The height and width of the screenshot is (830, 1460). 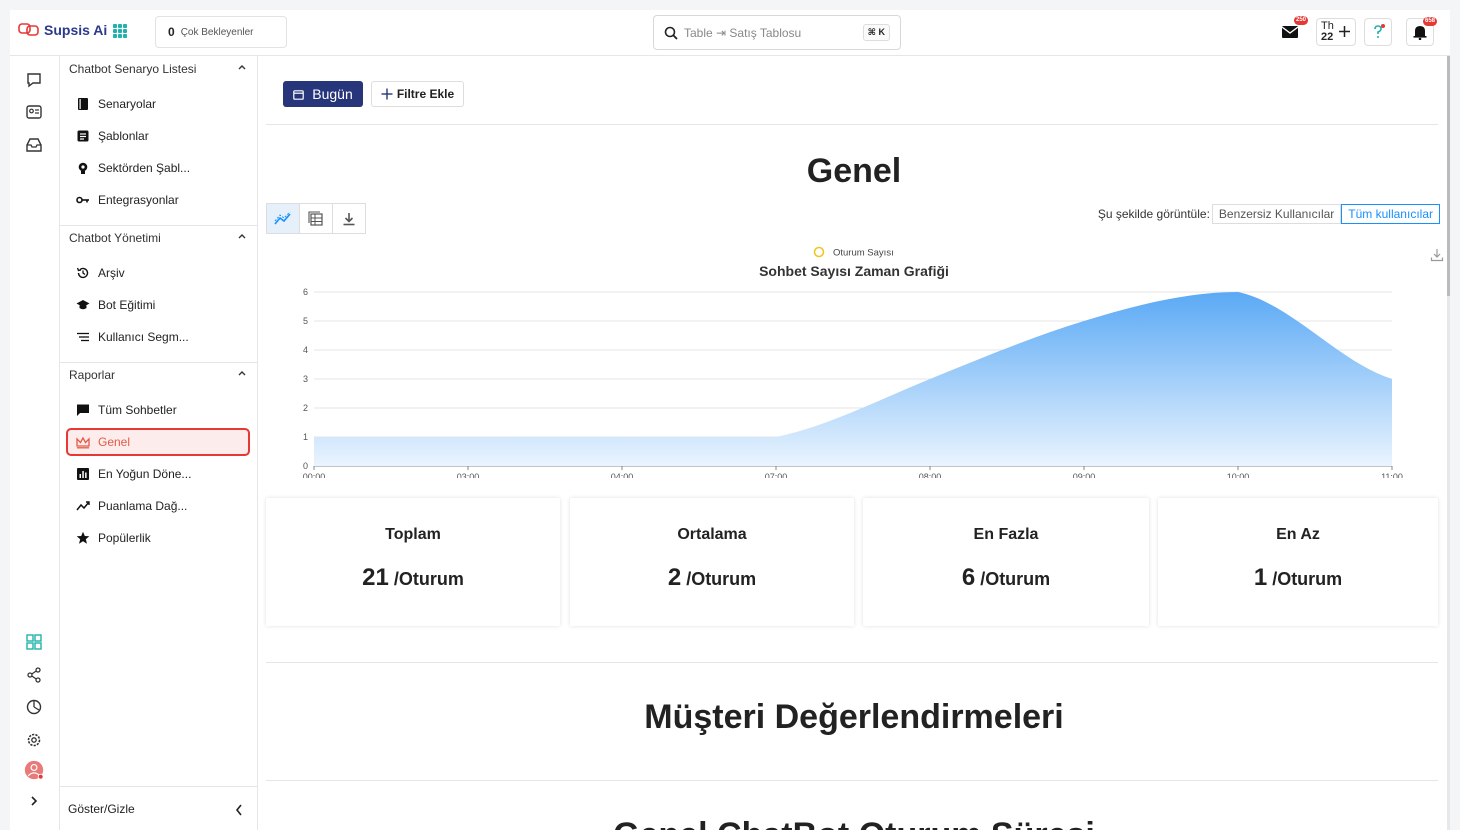 What do you see at coordinates (1300, 20) in the screenshot?
I see `mail-badge: 250` at bounding box center [1300, 20].